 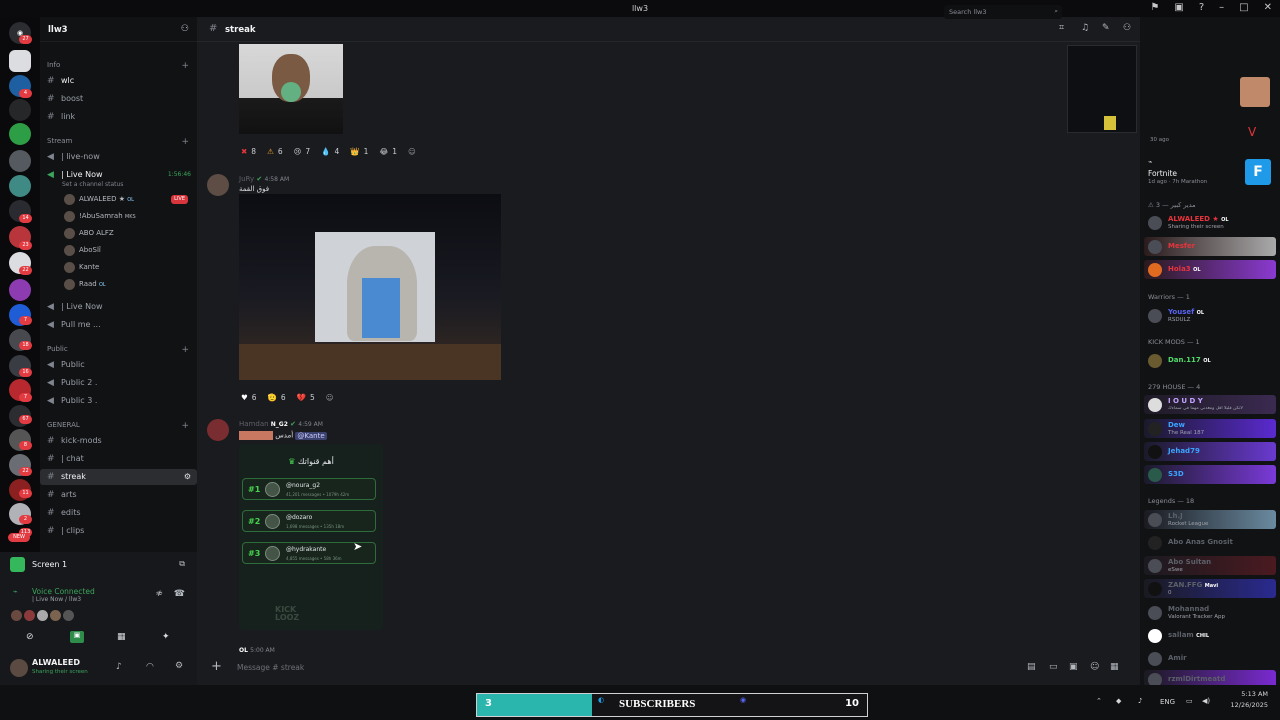 What do you see at coordinates (118, 307) in the screenshot?
I see `voice-channel-live-now-2: ◀ | Live Now` at bounding box center [118, 307].